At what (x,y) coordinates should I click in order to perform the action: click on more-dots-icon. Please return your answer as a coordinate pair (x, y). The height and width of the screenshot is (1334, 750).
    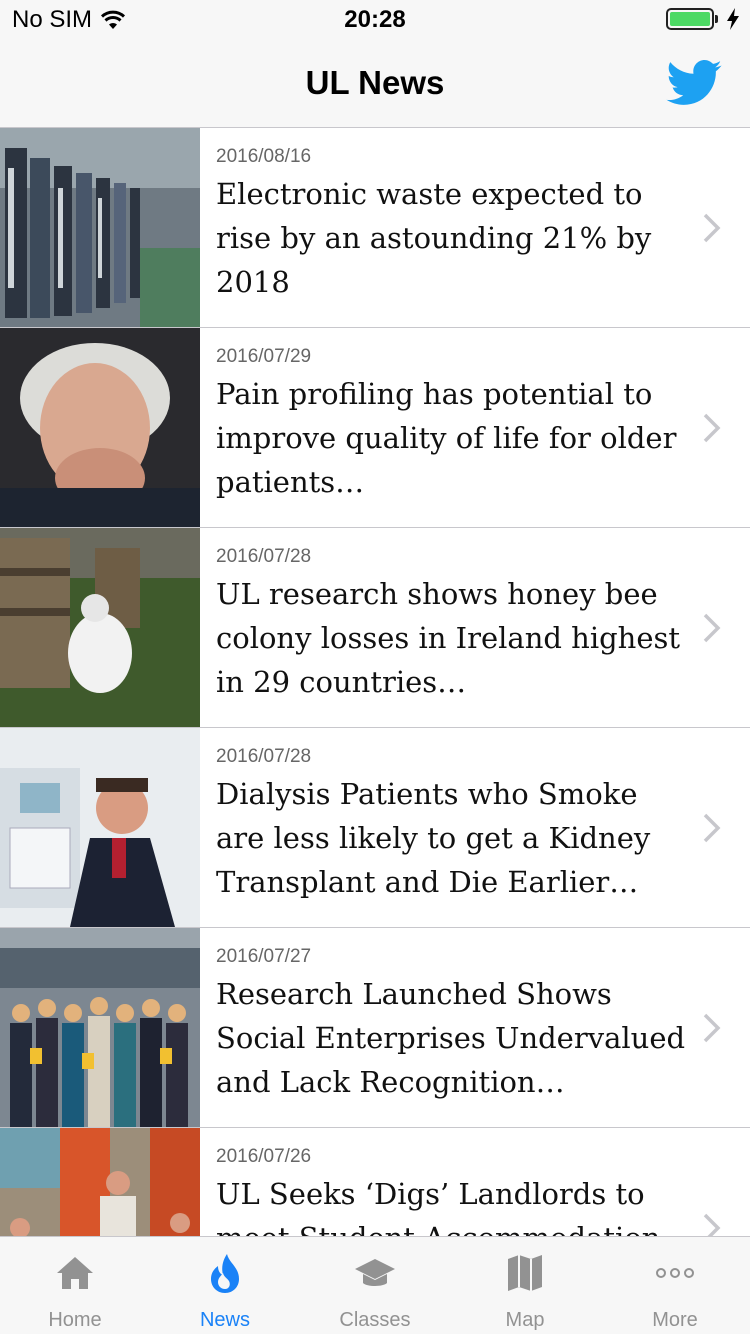
    Looking at the image, I should click on (675, 1273).